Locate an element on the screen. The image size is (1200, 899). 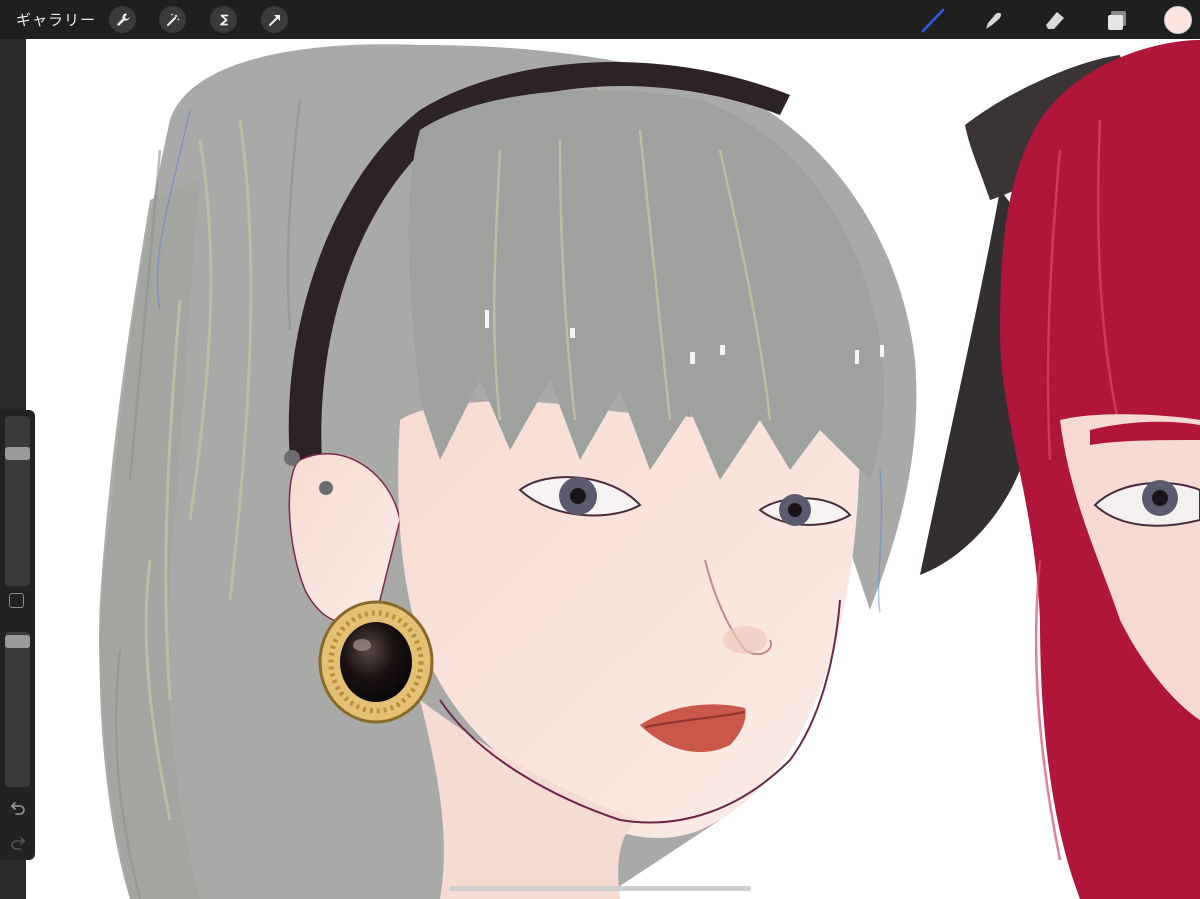
redo-button is located at coordinates (17, 843).